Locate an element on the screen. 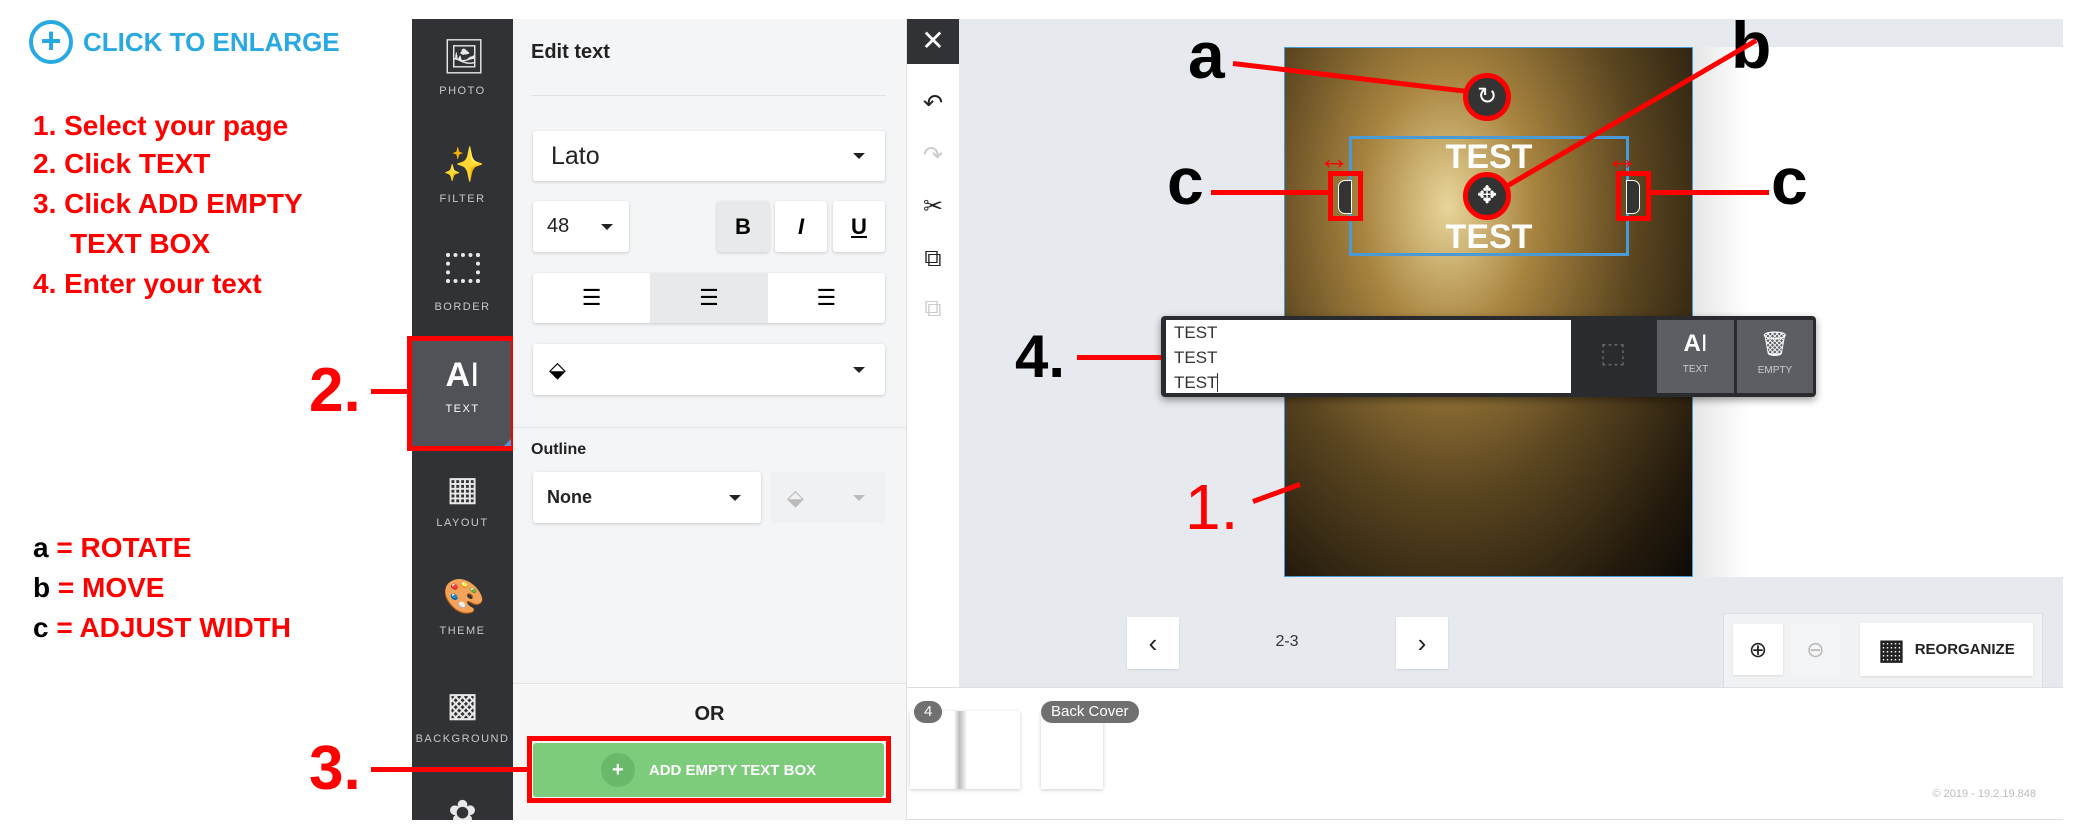 Image resolution: width=2080 pixels, height=833 pixels. paste-button: ⧉ is located at coordinates (933, 309).